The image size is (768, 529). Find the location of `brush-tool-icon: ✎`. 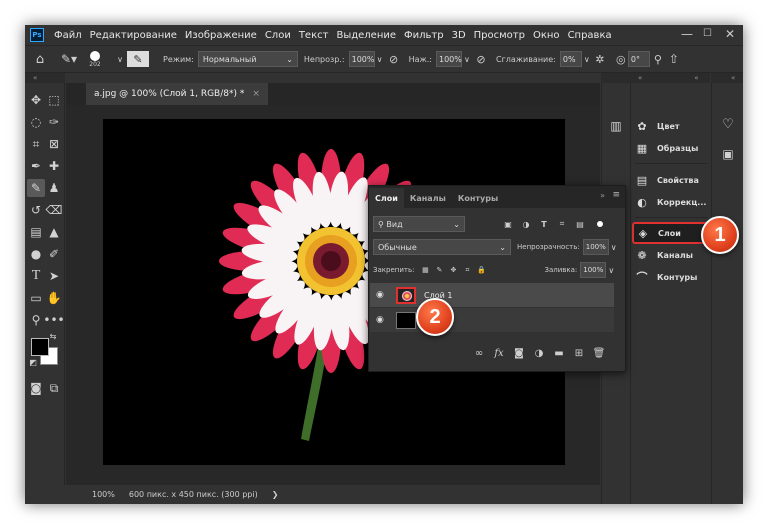

brush-tool-icon: ✎ is located at coordinates (36, 188).